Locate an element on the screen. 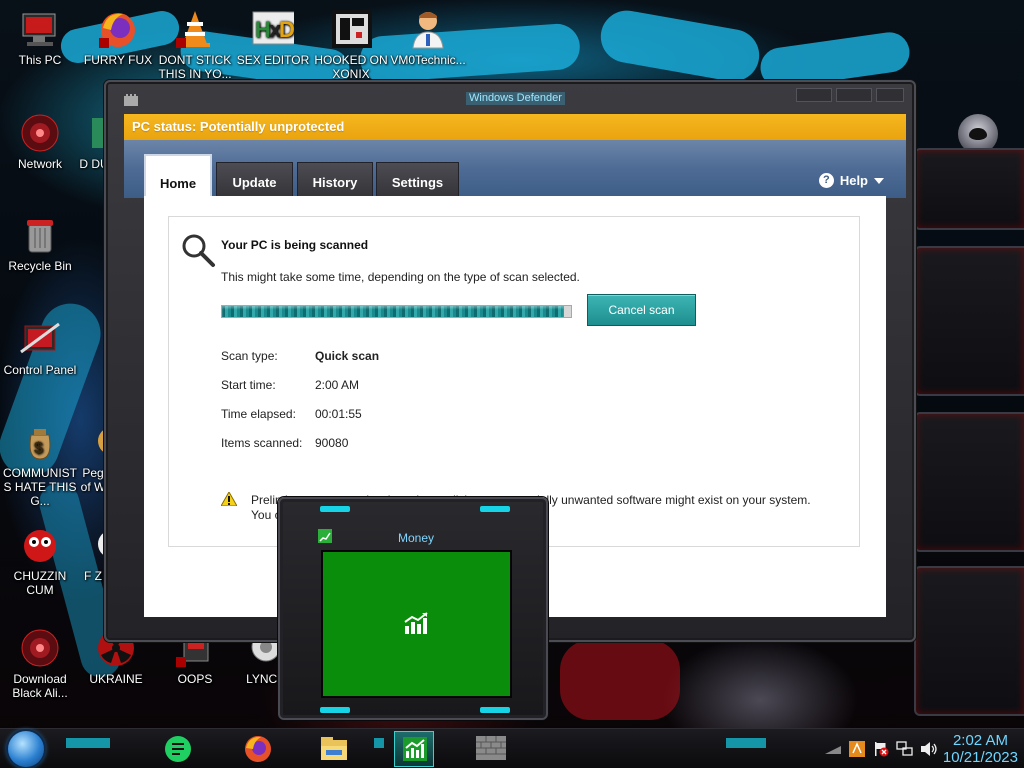  window-title: Windows Defender is located at coordinates (515, 98).